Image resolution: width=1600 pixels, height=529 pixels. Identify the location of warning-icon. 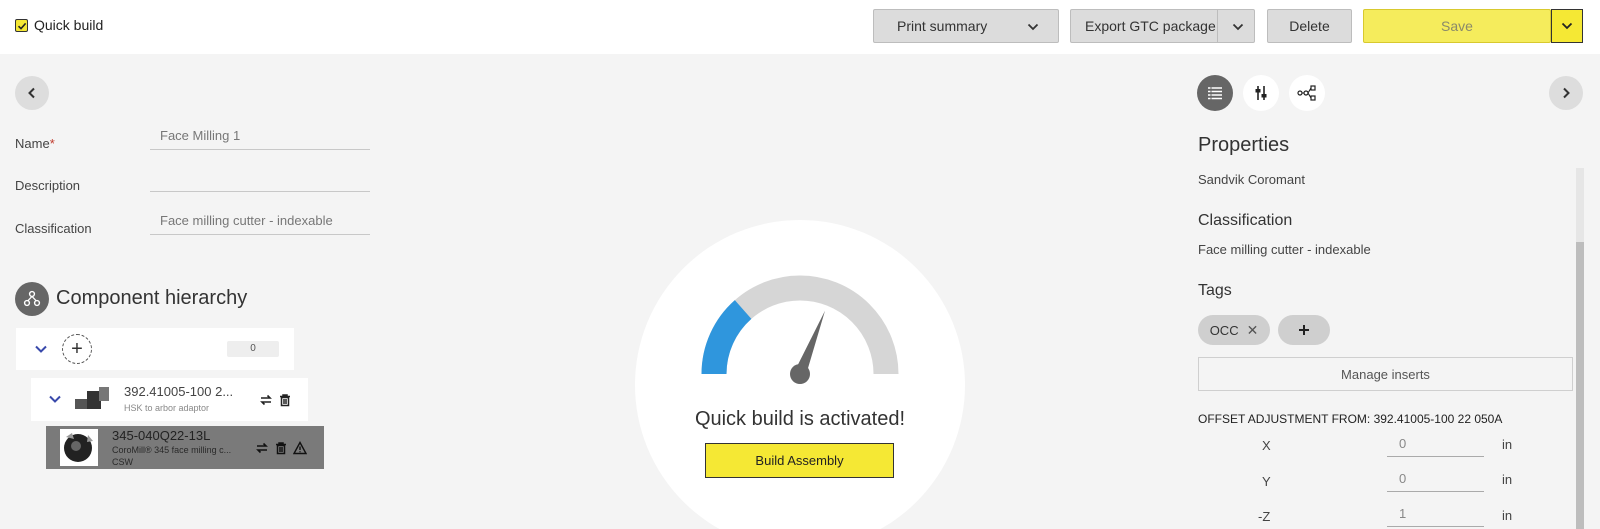
(300, 448).